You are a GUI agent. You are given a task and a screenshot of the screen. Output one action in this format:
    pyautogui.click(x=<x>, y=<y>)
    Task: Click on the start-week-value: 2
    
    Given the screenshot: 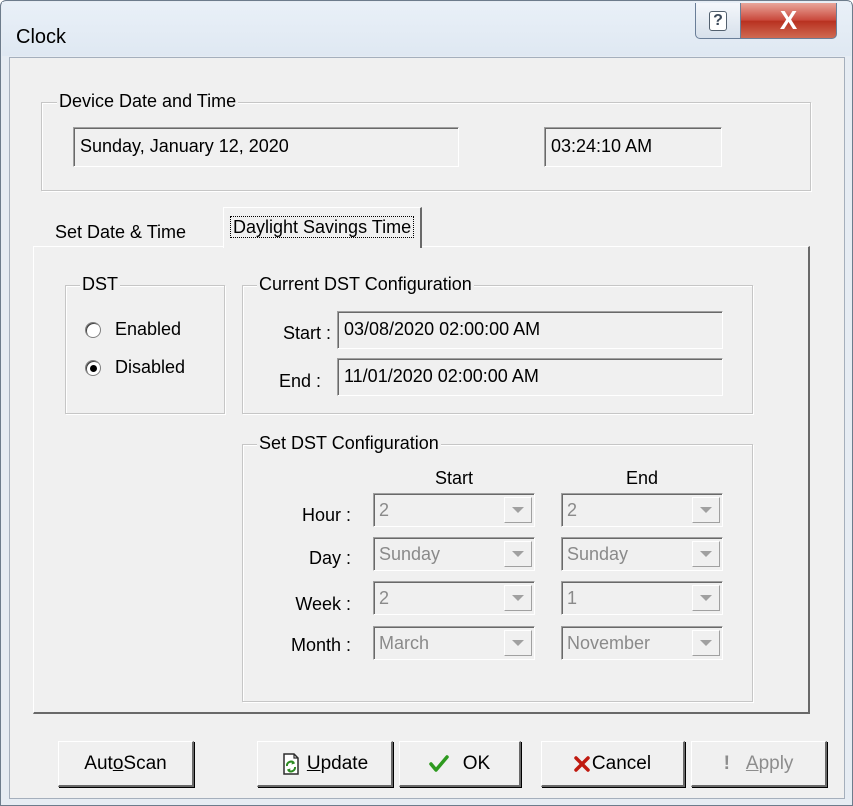 What is the action you would take?
    pyautogui.click(x=384, y=598)
    